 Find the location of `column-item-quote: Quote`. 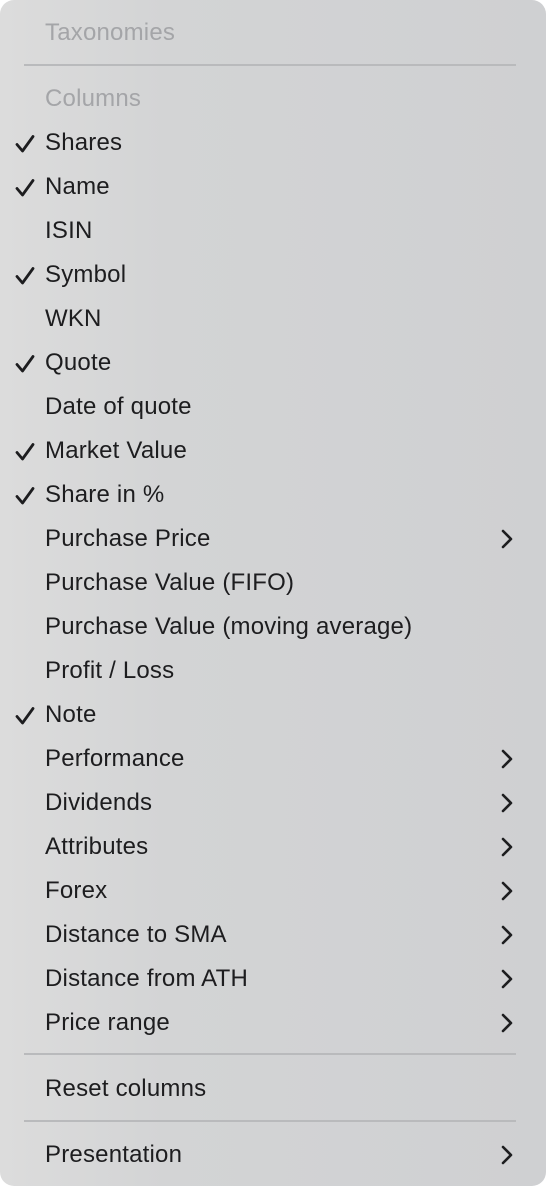

column-item-quote: Quote is located at coordinates (273, 363).